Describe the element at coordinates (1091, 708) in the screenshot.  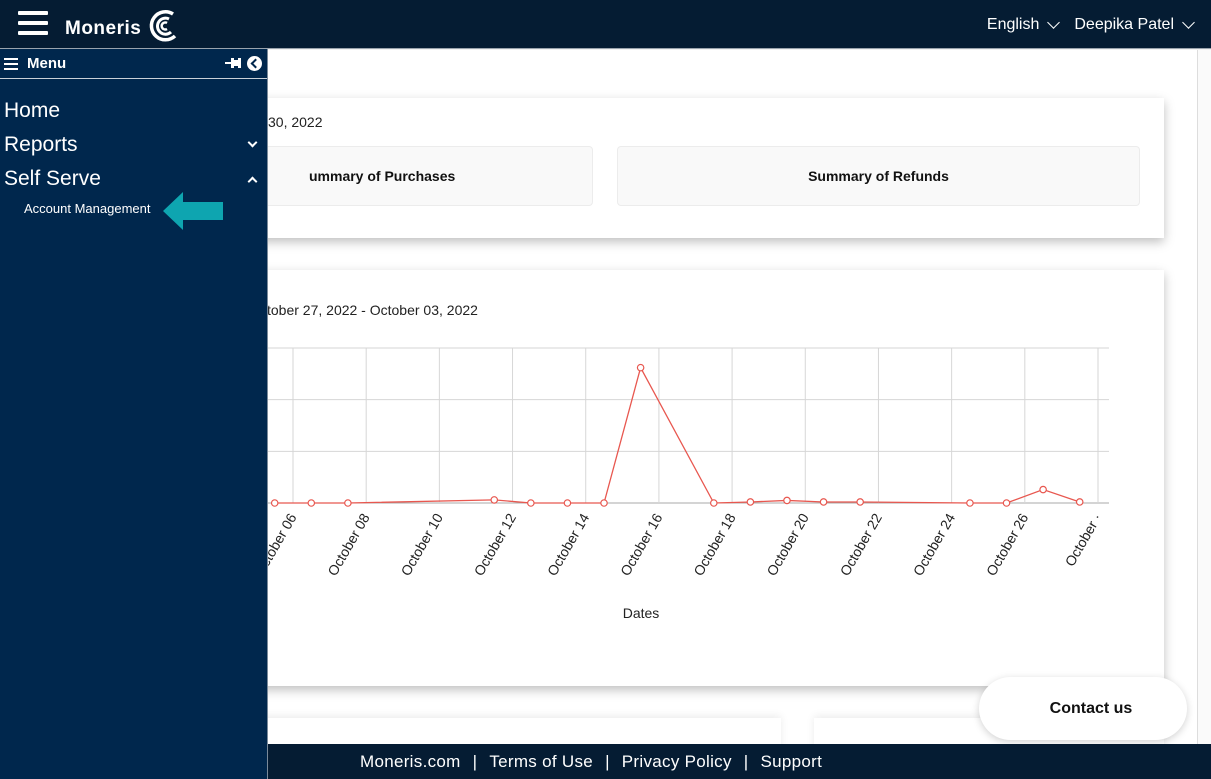
I see `contact-us-label: Contact us` at that location.